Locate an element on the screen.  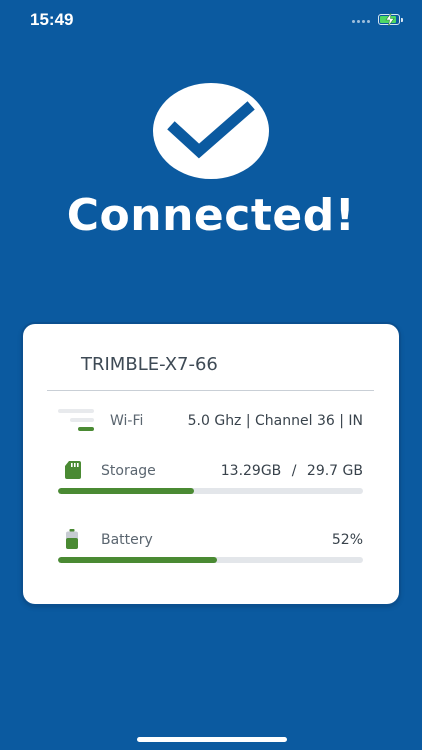
storage-progress-bar is located at coordinates (210, 491).